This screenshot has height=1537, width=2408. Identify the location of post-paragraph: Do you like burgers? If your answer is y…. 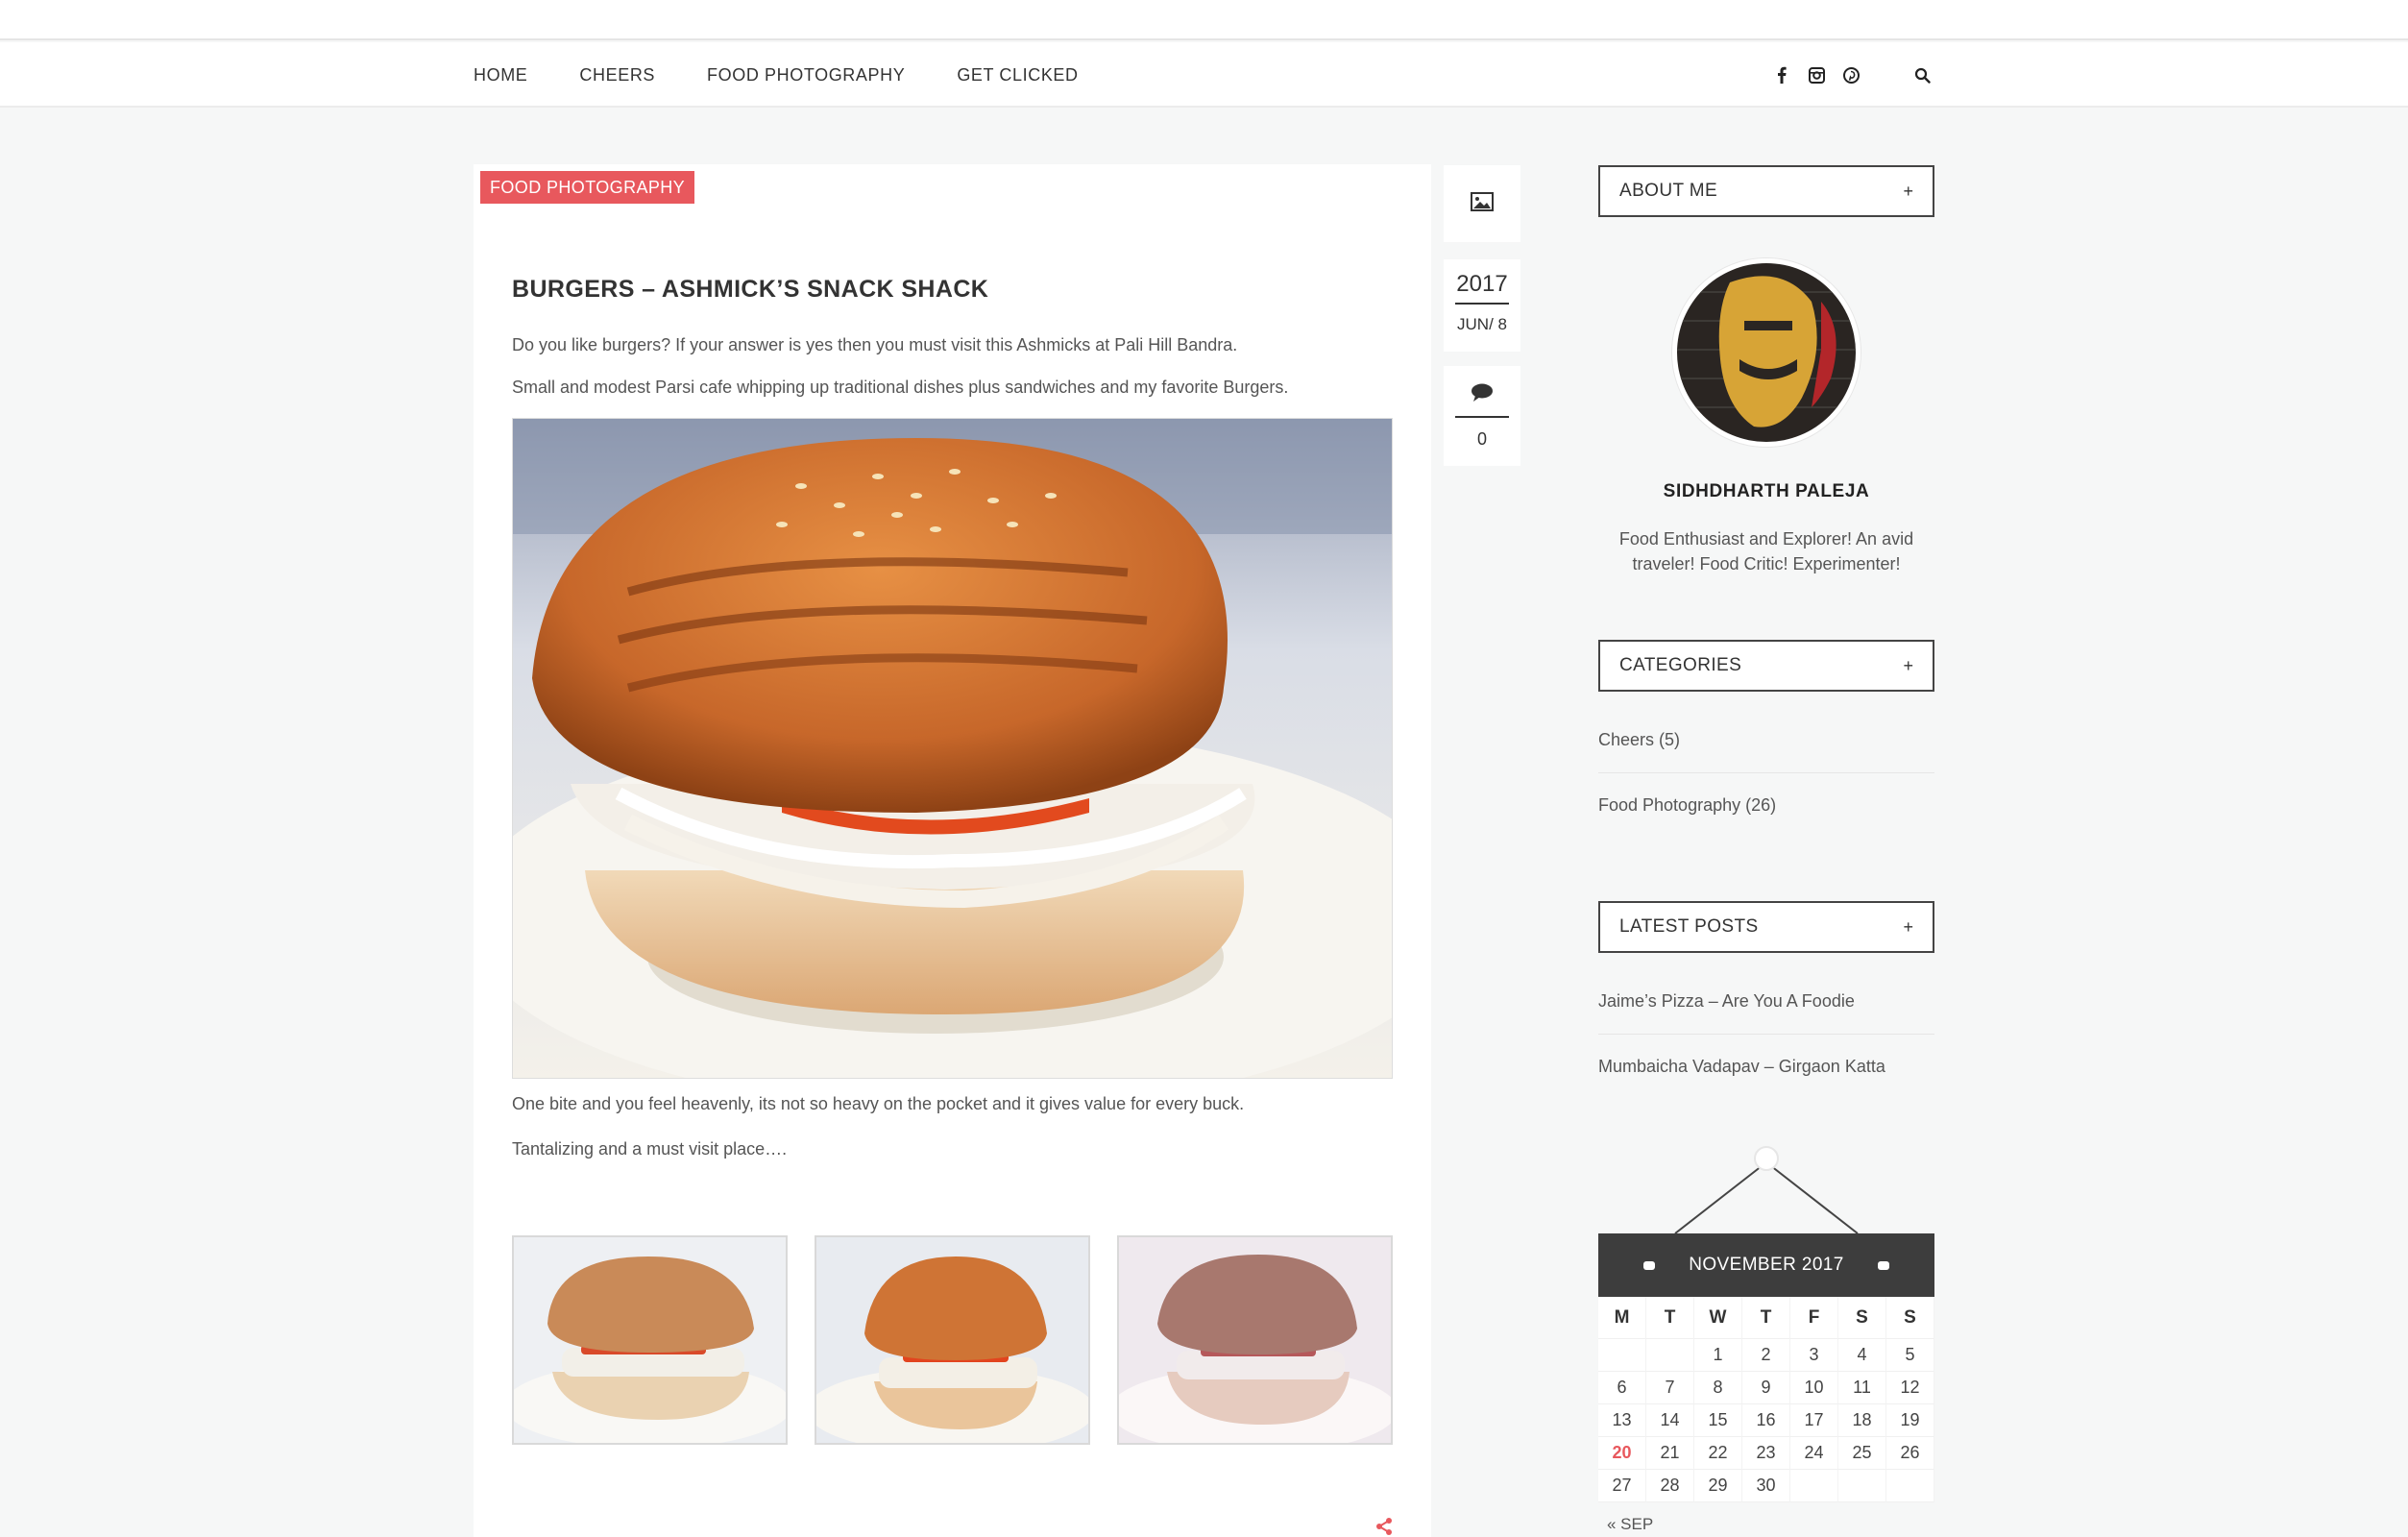
(875, 344).